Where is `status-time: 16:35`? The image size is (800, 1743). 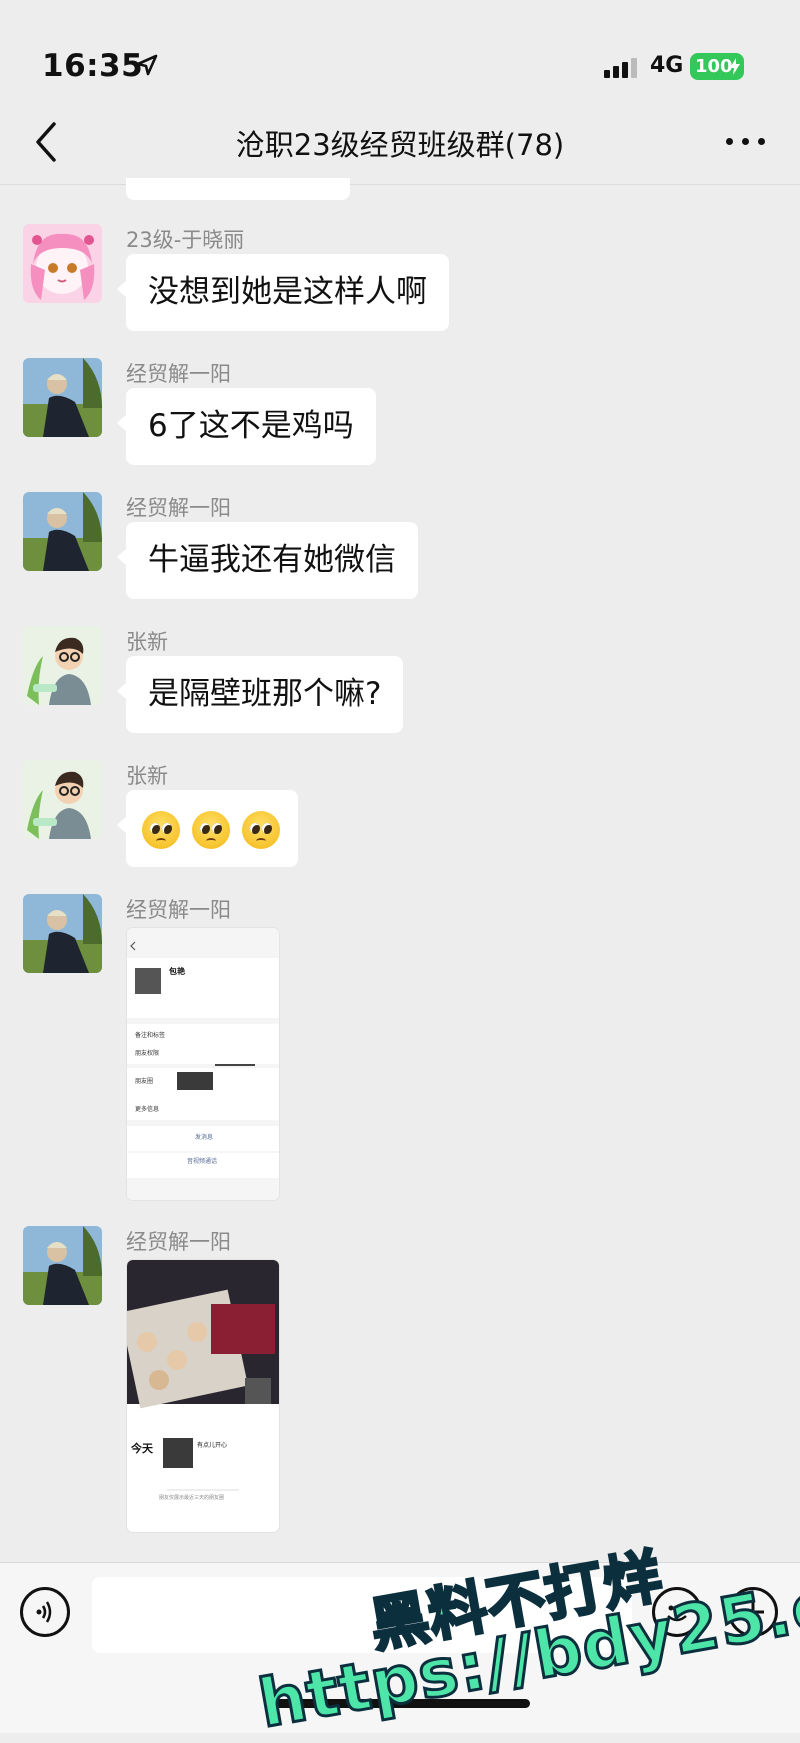
status-time: 16:35 is located at coordinates (93, 66).